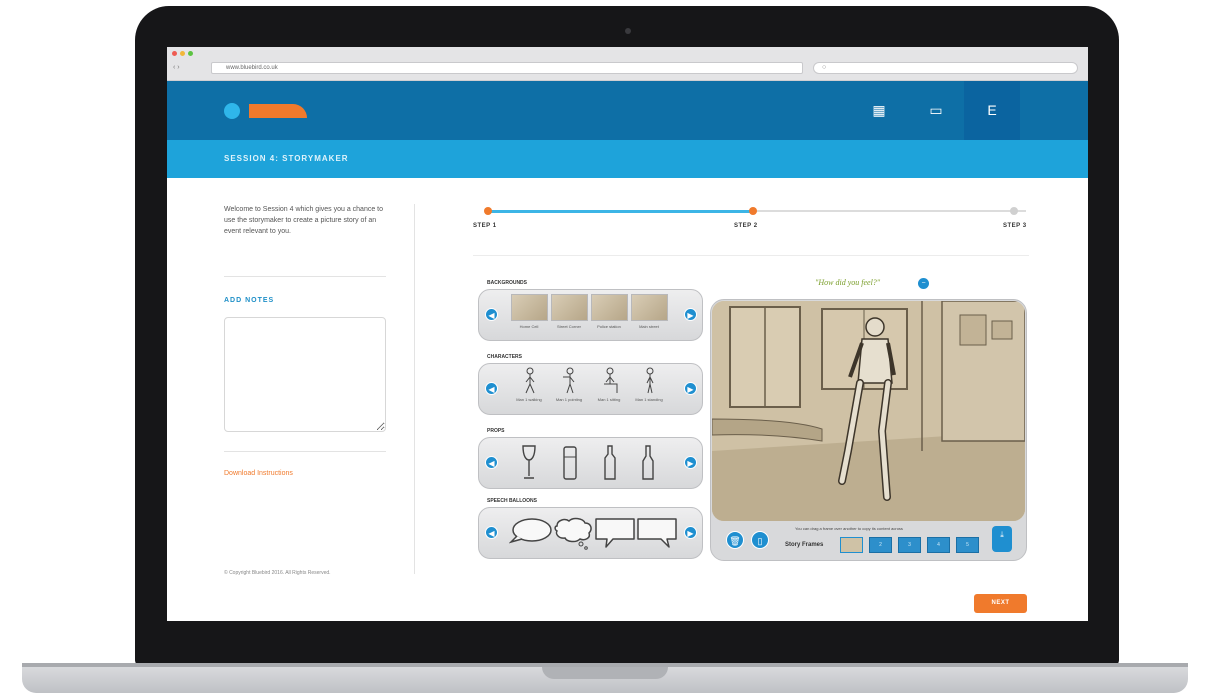 The image size is (1210, 696). Describe the element at coordinates (573, 533) in the screenshot. I see `thought-bubble-icon` at that location.